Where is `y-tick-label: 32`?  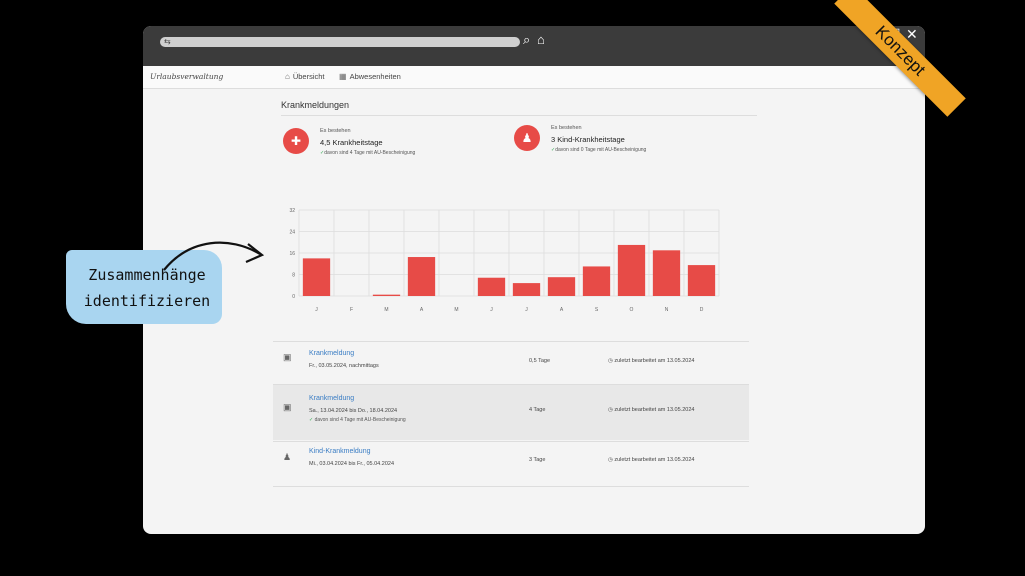
y-tick-label: 32 is located at coordinates (292, 211).